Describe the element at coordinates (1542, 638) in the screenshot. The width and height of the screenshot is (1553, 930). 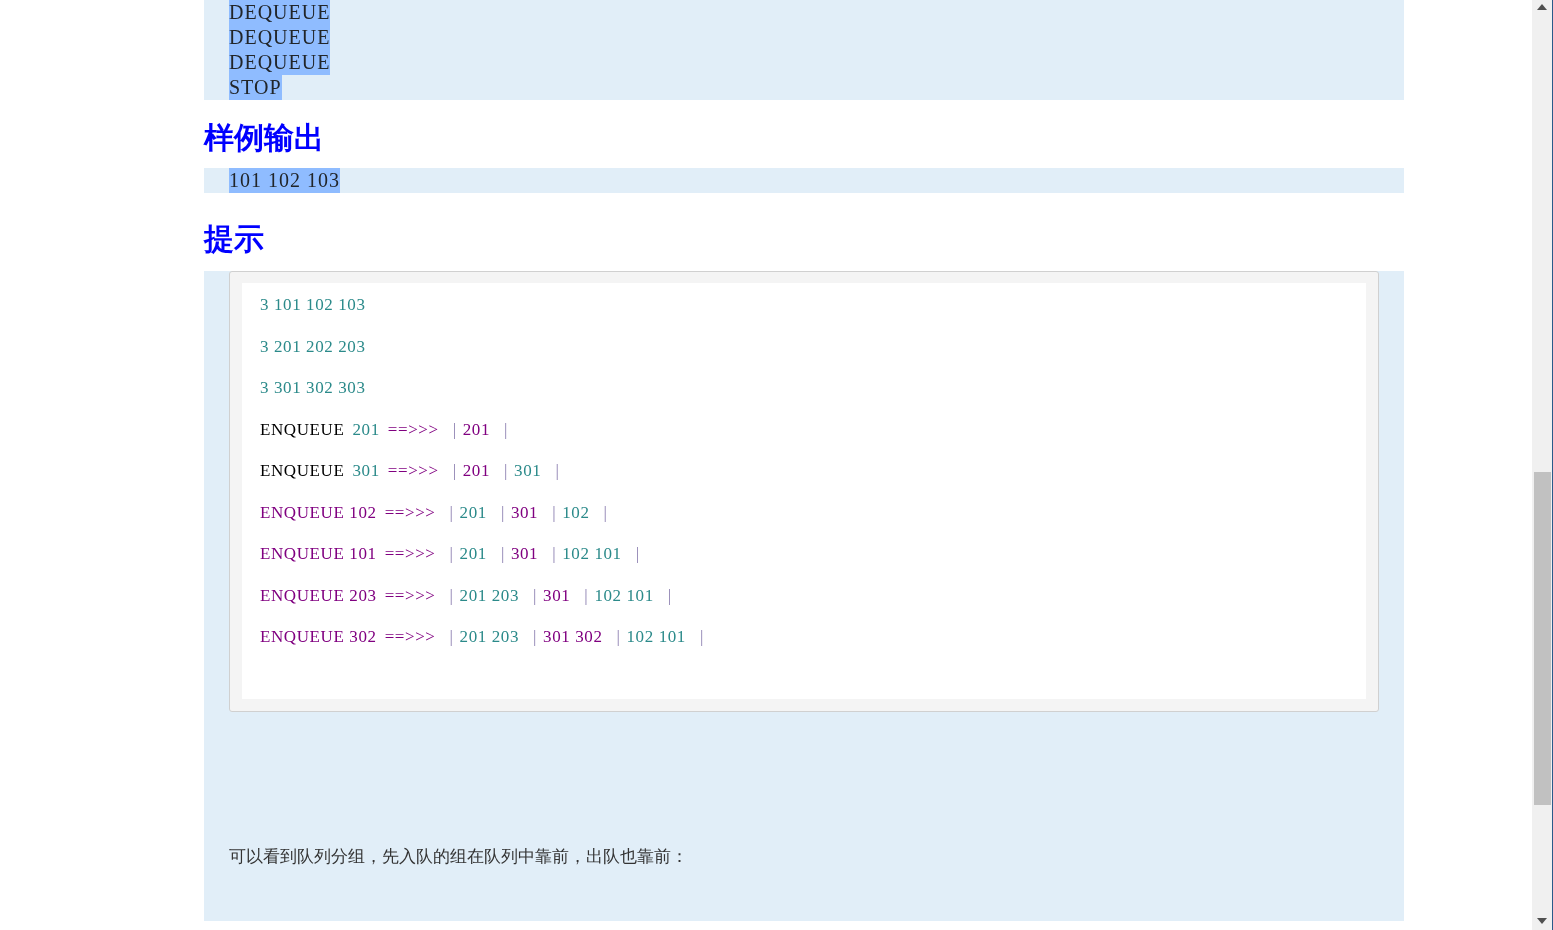
I see `scrollbar-thumb` at that location.